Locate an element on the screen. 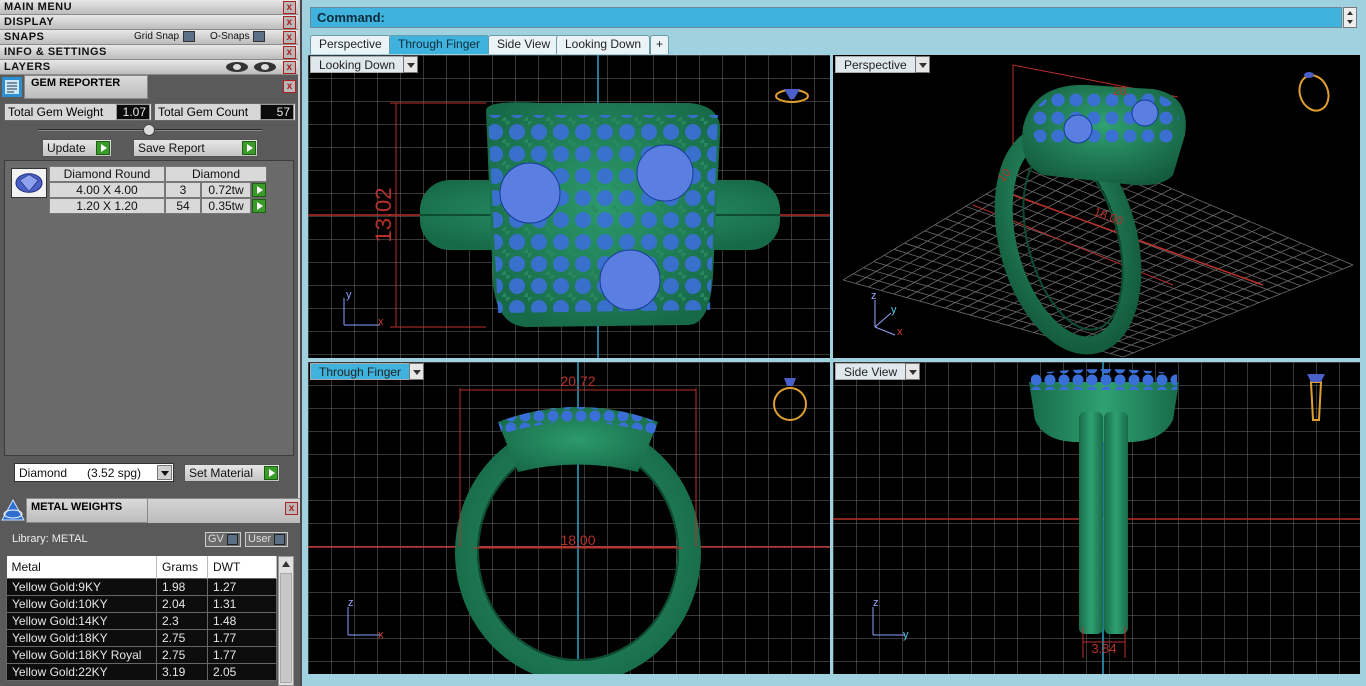 The width and height of the screenshot is (1366, 686). save-report-button-label: Save Report is located at coordinates (171, 148).